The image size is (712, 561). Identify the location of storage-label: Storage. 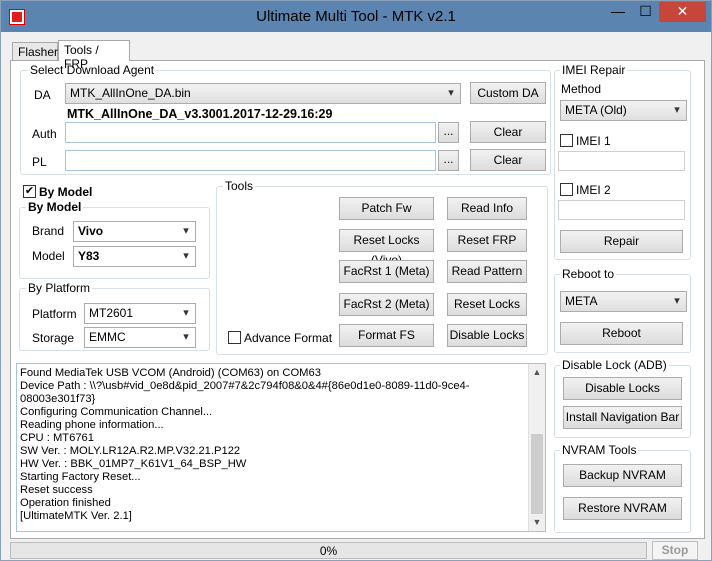
(53, 338).